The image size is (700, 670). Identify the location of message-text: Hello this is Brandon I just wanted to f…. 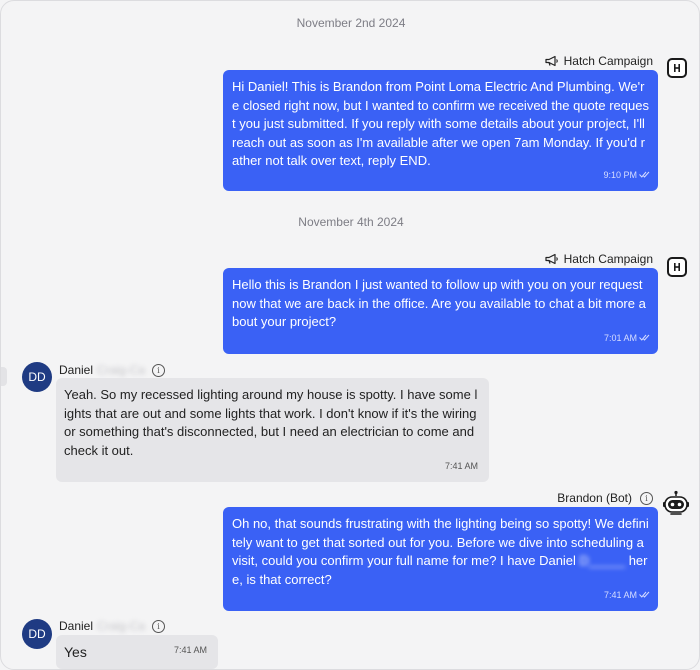
(439, 303).